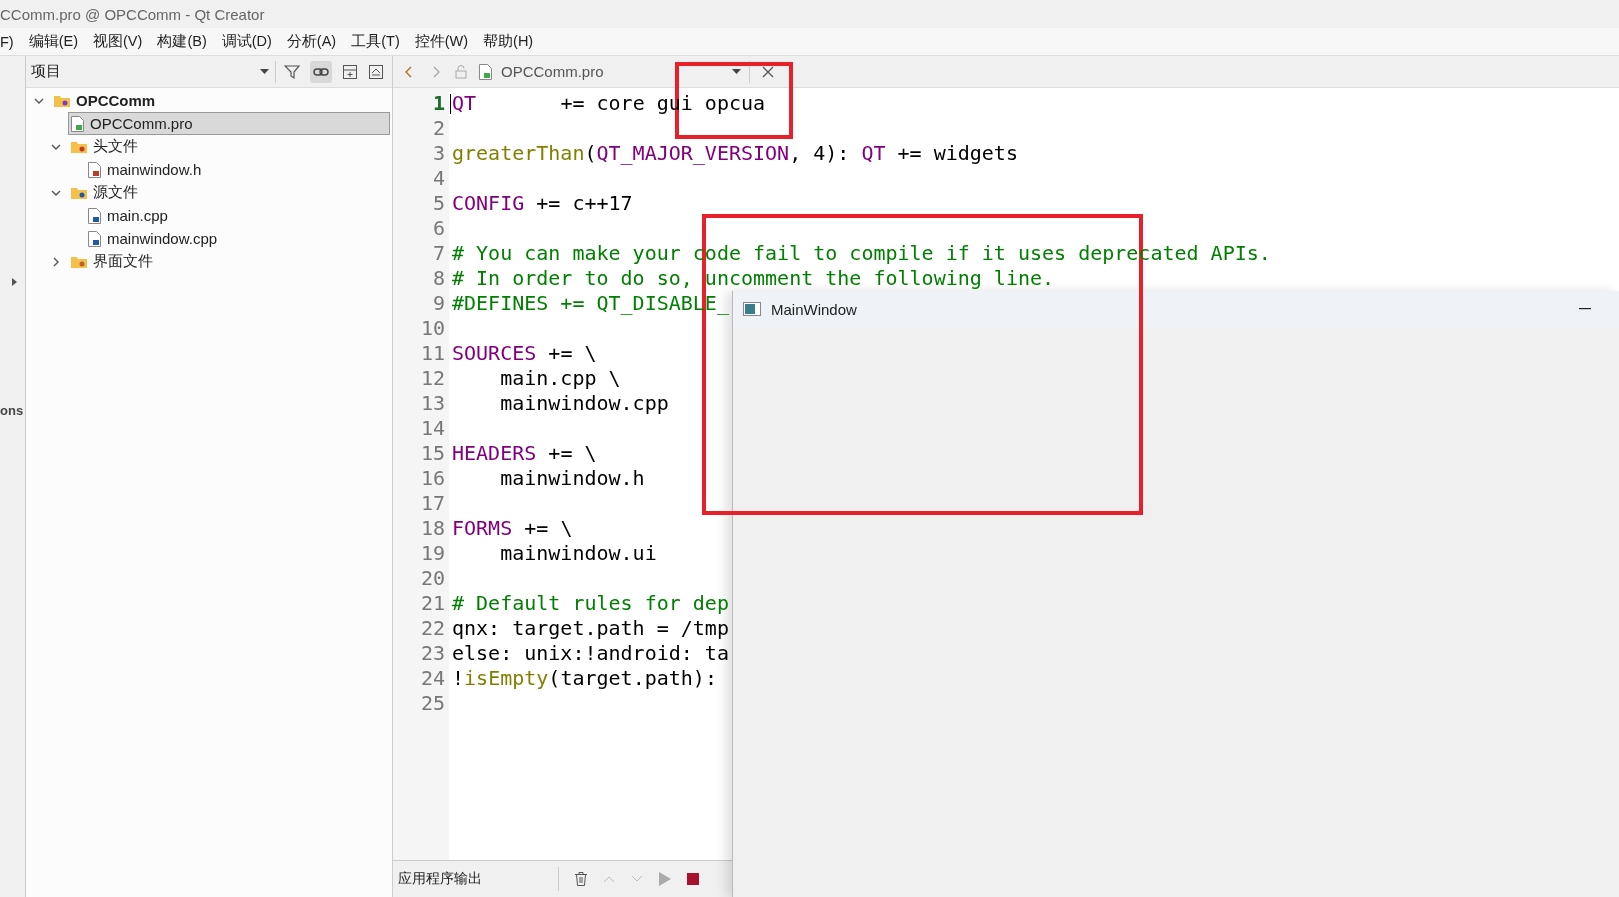 The image size is (1619, 897). What do you see at coordinates (12, 410) in the screenshot?
I see `mode-label: ons` at bounding box center [12, 410].